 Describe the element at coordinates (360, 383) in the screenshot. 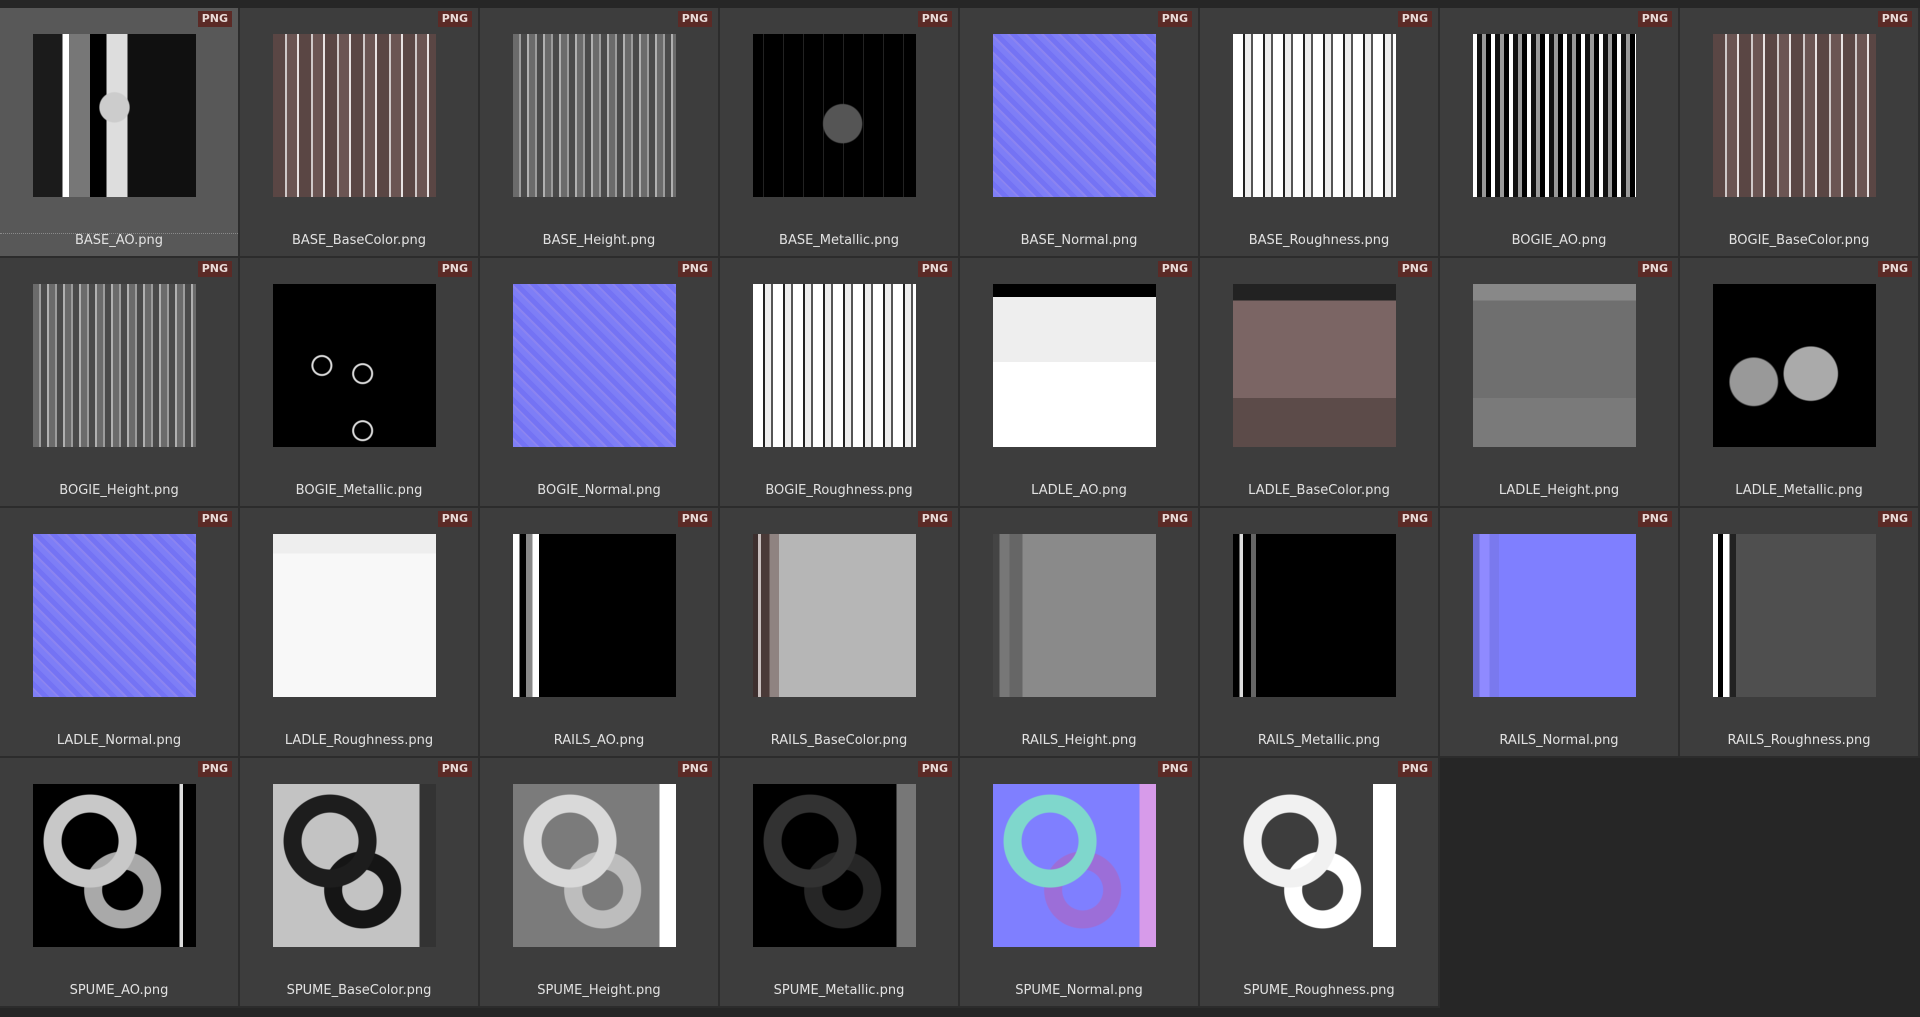

I see `file-tile: PNG BOGIE_Metallic.png` at that location.